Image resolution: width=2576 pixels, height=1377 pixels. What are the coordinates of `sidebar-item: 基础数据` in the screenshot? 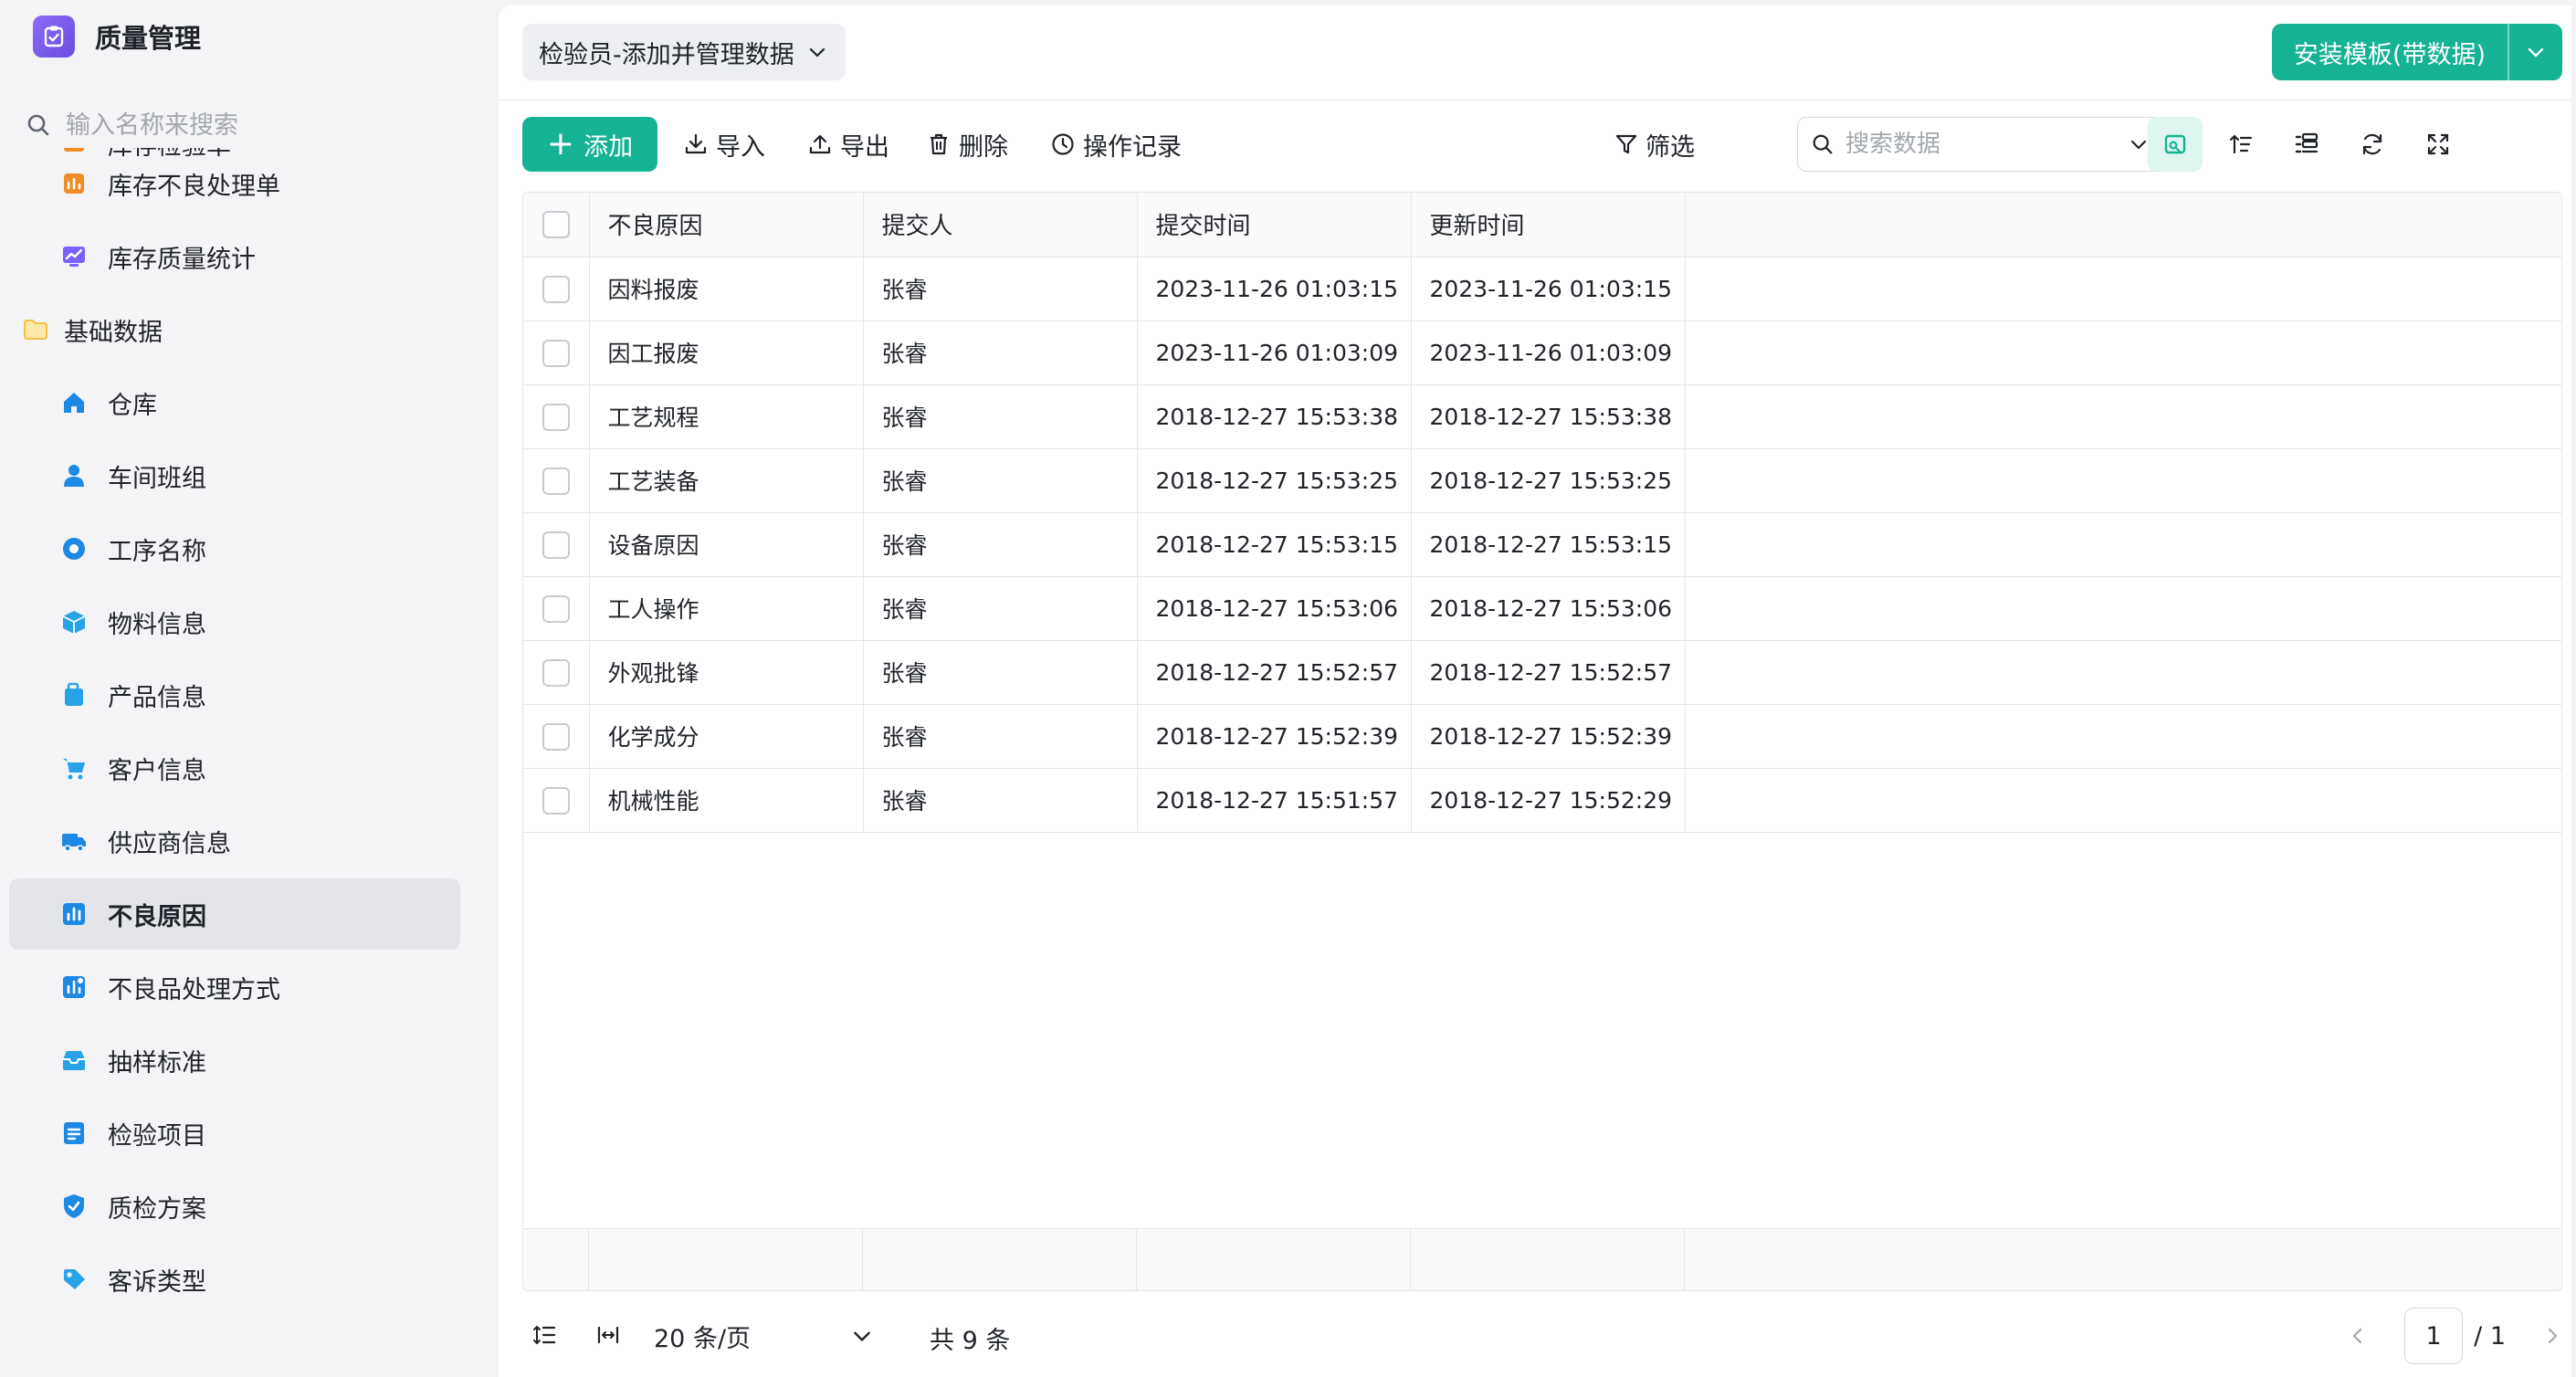 It's located at (234, 329).